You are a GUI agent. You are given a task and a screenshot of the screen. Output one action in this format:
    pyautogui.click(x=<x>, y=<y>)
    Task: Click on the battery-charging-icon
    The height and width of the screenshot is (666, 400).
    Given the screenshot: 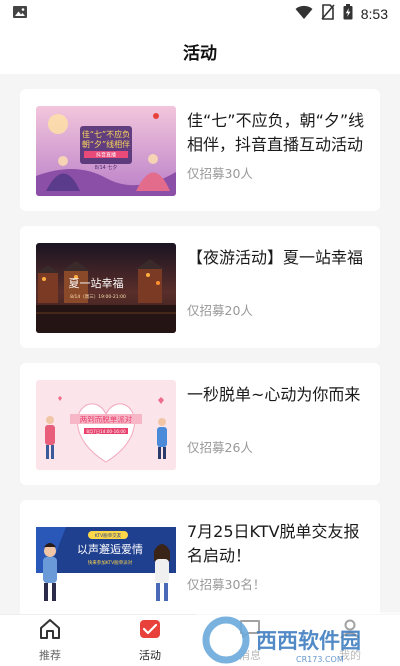 What is the action you would take?
    pyautogui.click(x=348, y=14)
    